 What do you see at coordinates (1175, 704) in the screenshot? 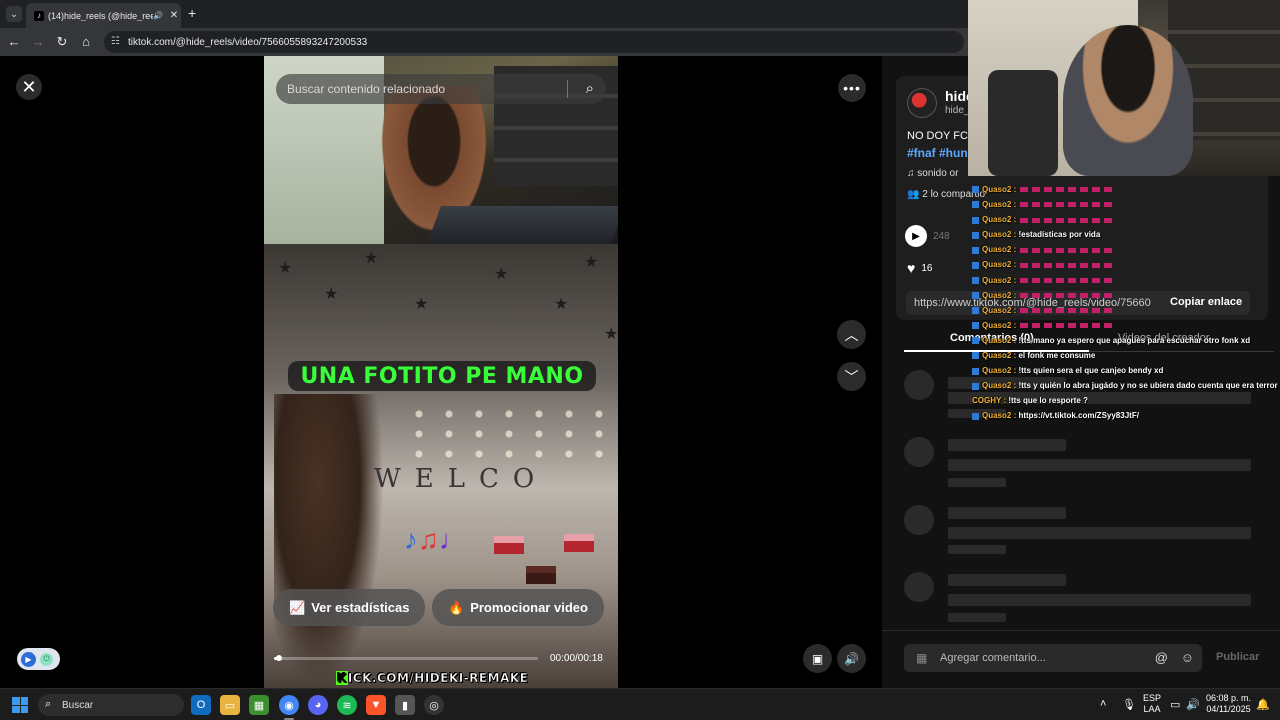
I see `network-icon: ▭` at bounding box center [1175, 704].